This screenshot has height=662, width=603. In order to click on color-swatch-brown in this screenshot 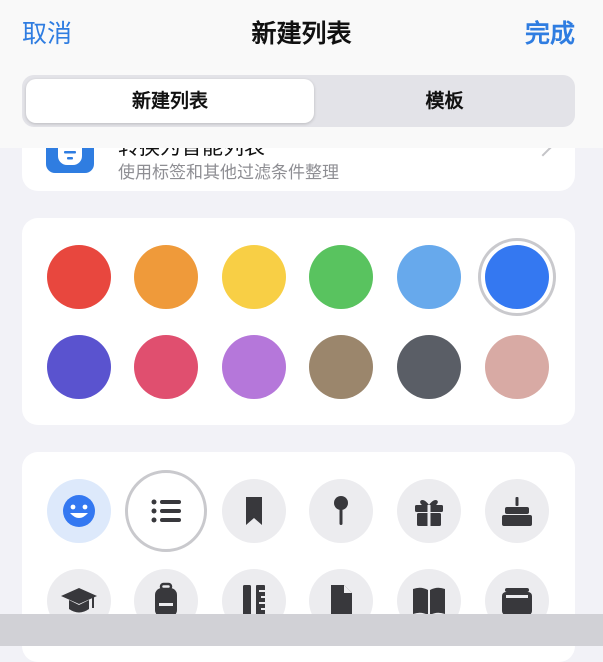, I will do `click(341, 367)`.